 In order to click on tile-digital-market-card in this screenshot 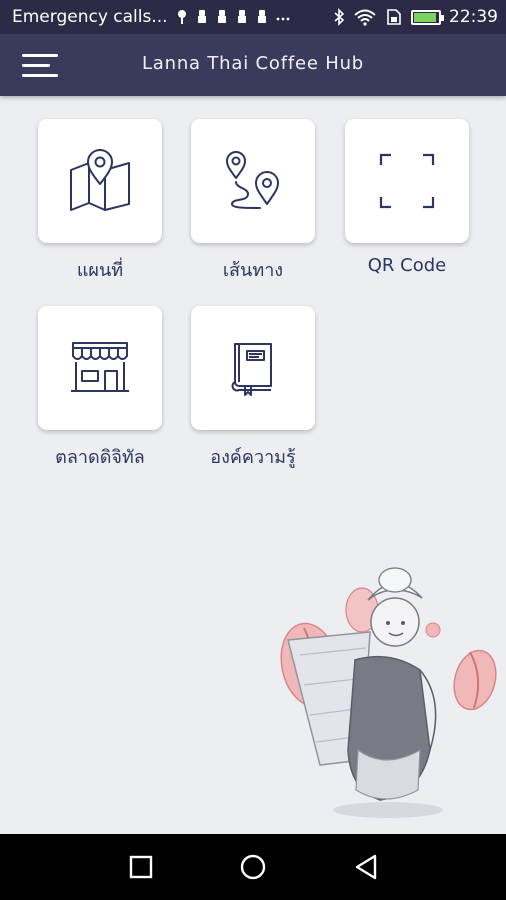, I will do `click(100, 368)`.